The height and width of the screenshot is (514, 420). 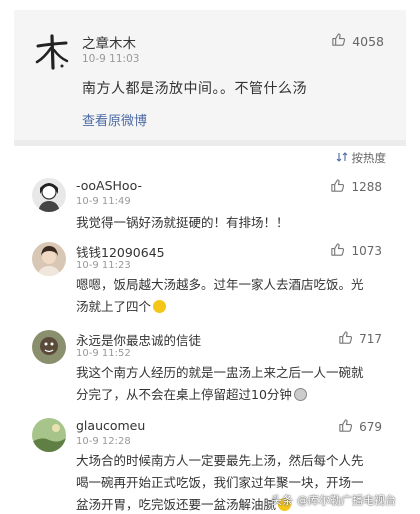 What do you see at coordinates (114, 306) in the screenshot?
I see `comment-text-line-content: 汤就上了四个` at bounding box center [114, 306].